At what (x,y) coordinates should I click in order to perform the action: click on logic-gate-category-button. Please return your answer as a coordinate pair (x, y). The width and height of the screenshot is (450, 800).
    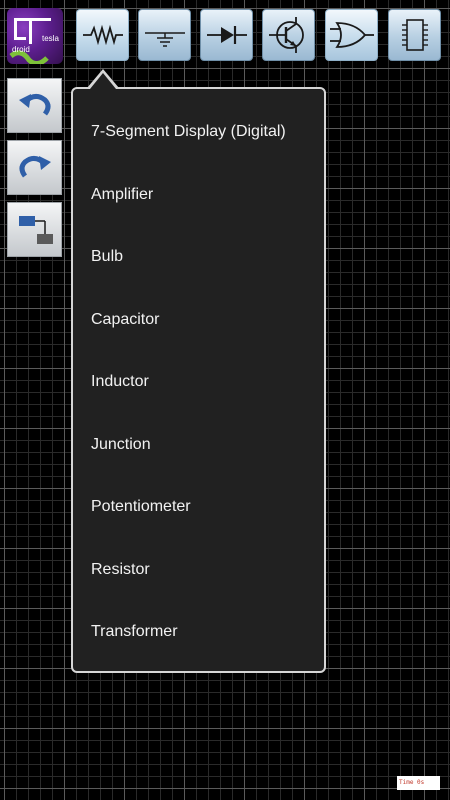
    Looking at the image, I should click on (351, 35).